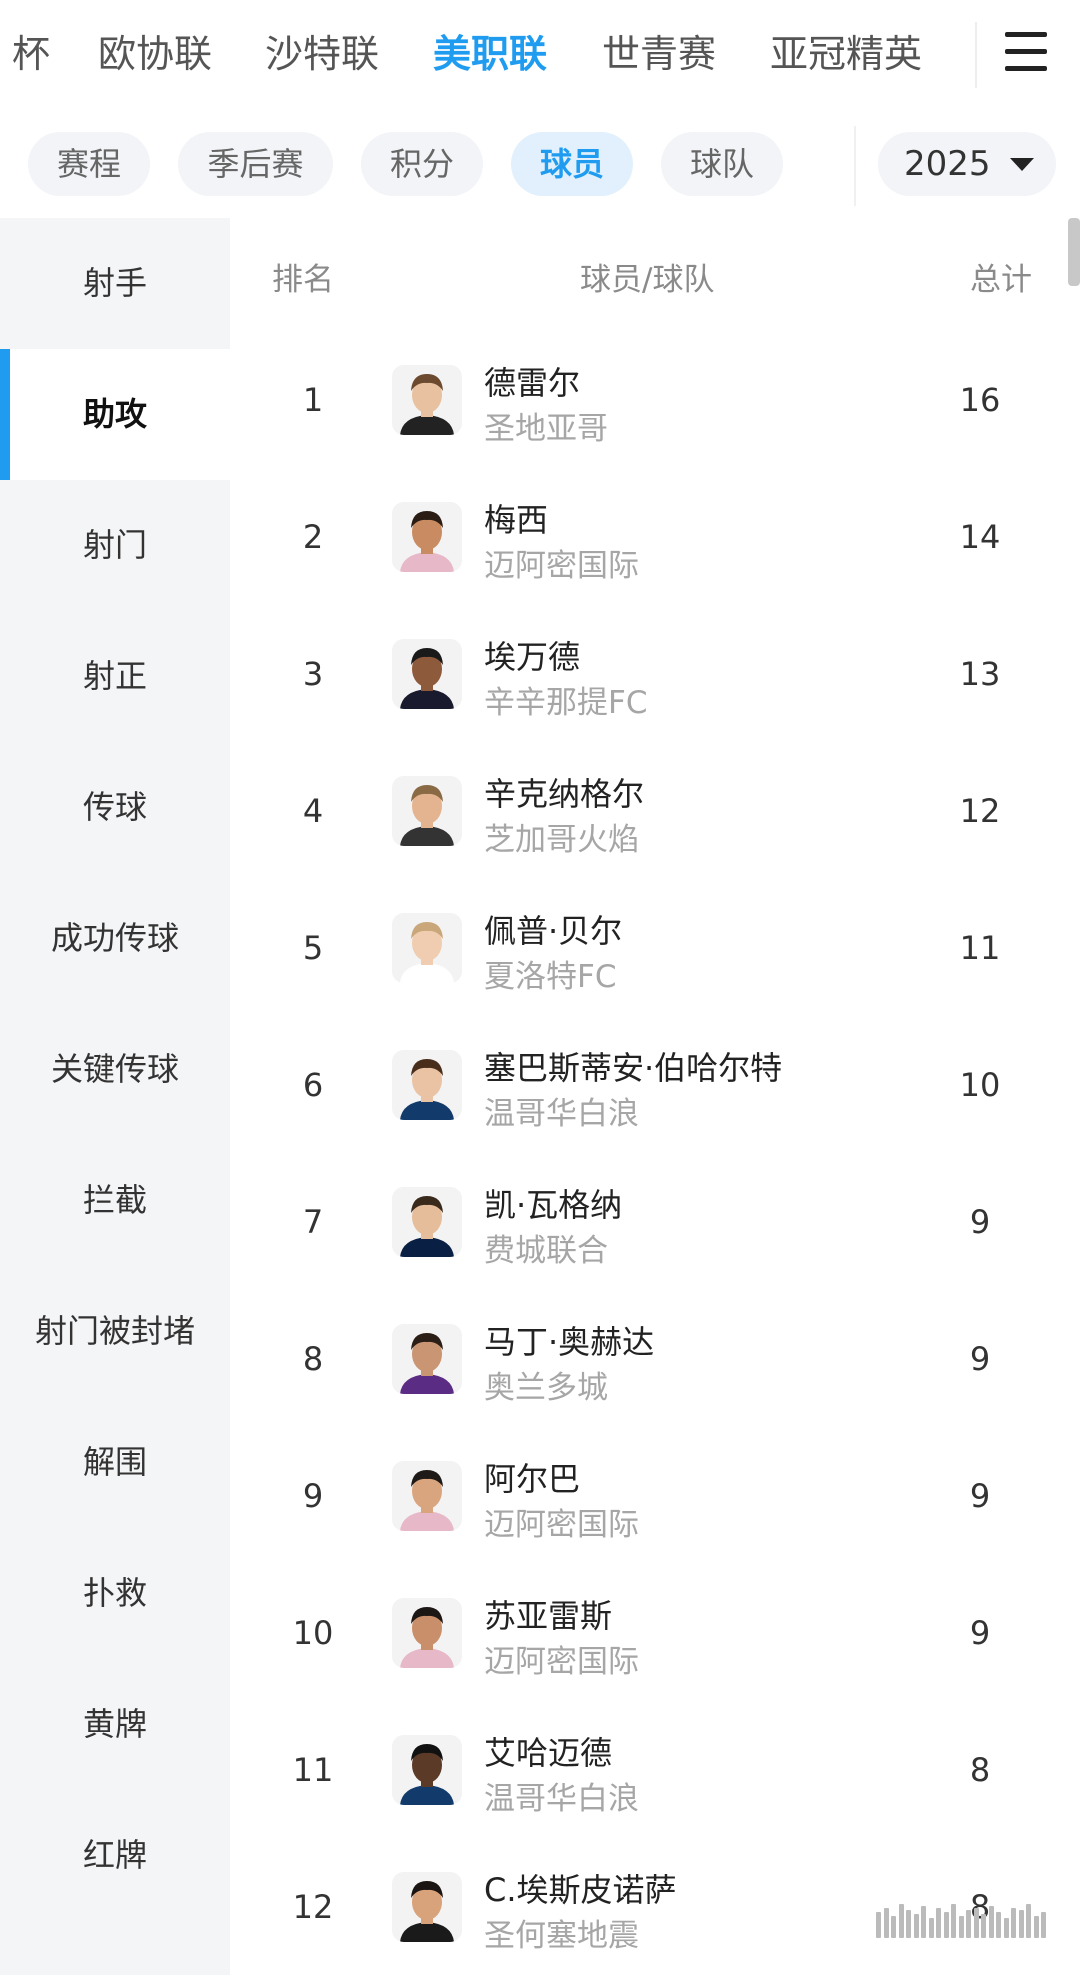 The image size is (1080, 1976). What do you see at coordinates (846, 54) in the screenshot?
I see `tab-acl-elite: 亚冠精英` at bounding box center [846, 54].